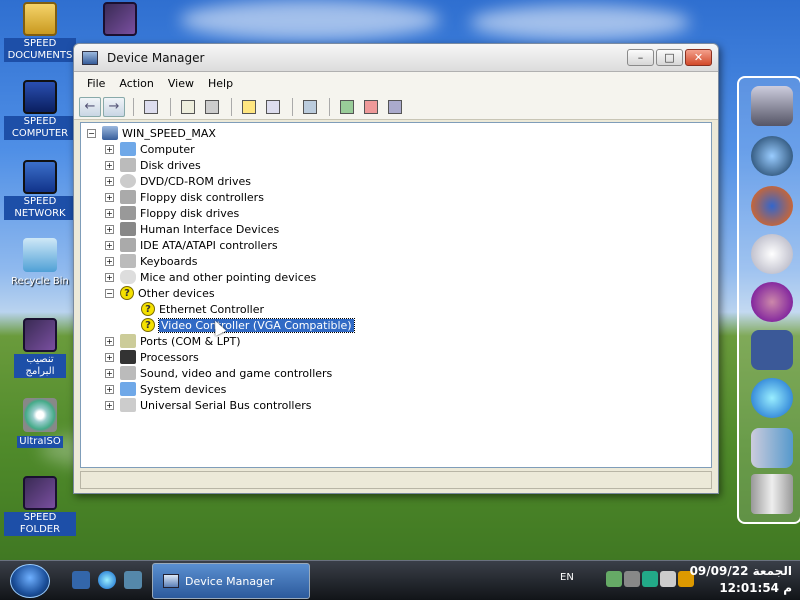 The width and height of the screenshot is (800, 600). Describe the element at coordinates (96, 83) in the screenshot. I see `menu-file: File` at that location.